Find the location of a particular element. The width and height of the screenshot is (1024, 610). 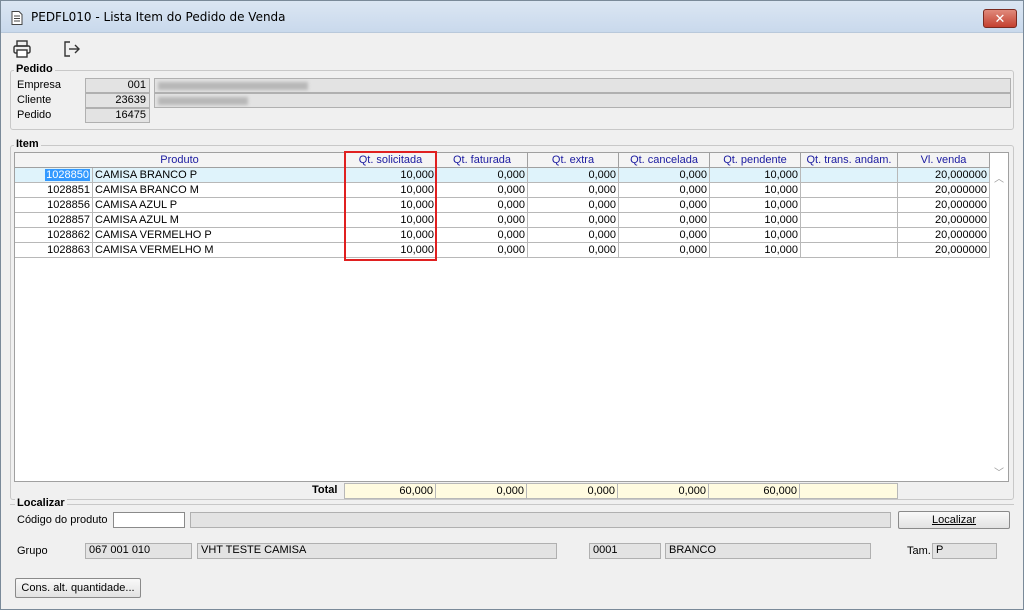

empresa-name-field is located at coordinates (582, 85).